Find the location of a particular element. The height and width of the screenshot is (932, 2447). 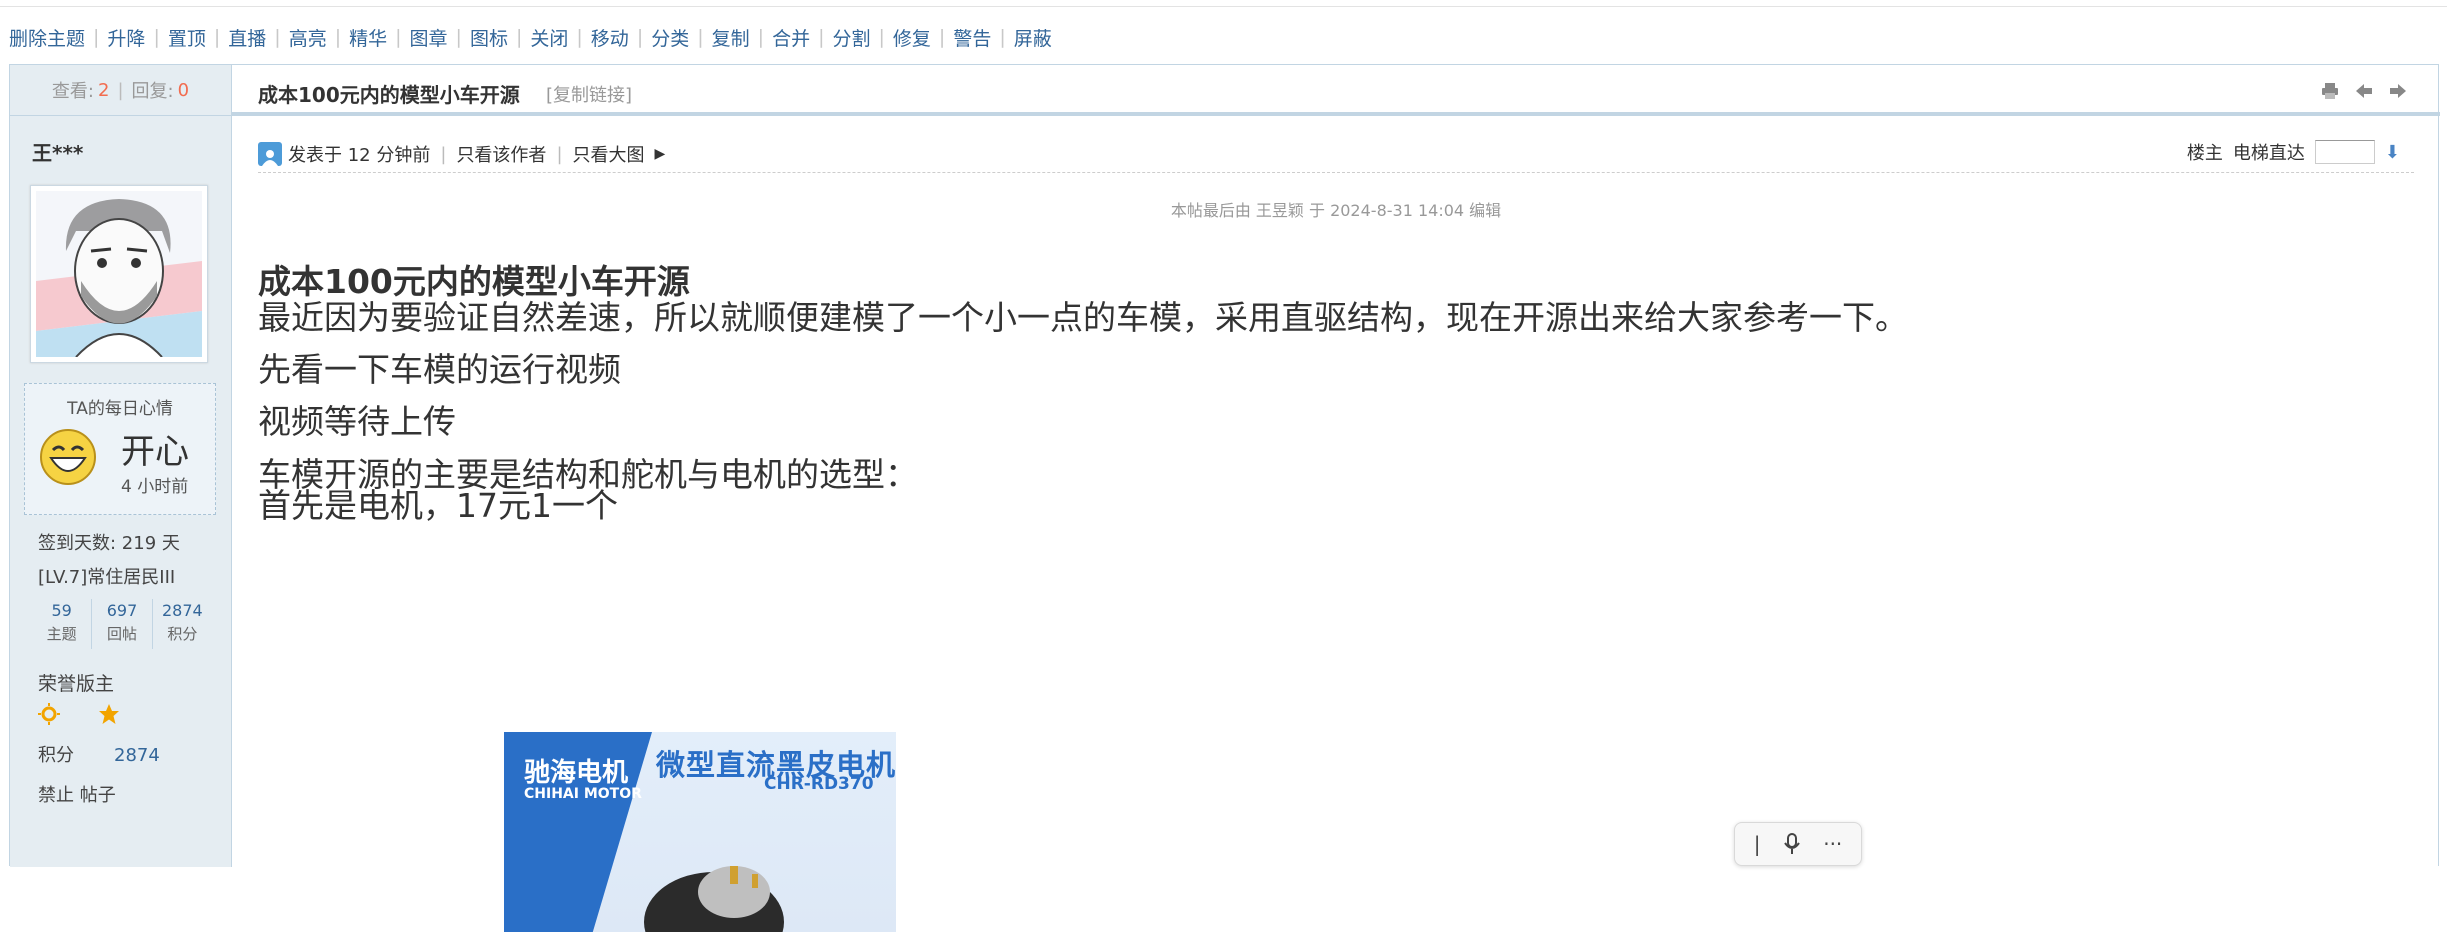

points-row: 积分 2874 is located at coordinates (99, 754).